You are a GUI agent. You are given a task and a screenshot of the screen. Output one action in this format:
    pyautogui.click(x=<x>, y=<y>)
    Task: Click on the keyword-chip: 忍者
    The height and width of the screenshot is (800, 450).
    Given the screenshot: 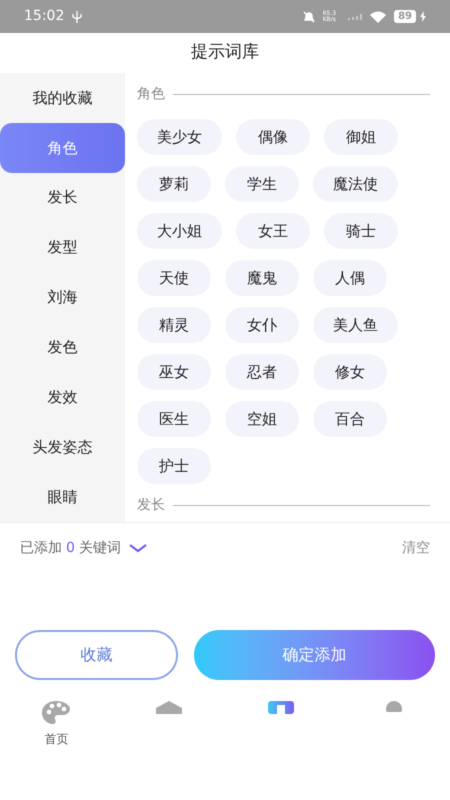 What is the action you would take?
    pyautogui.click(x=262, y=372)
    